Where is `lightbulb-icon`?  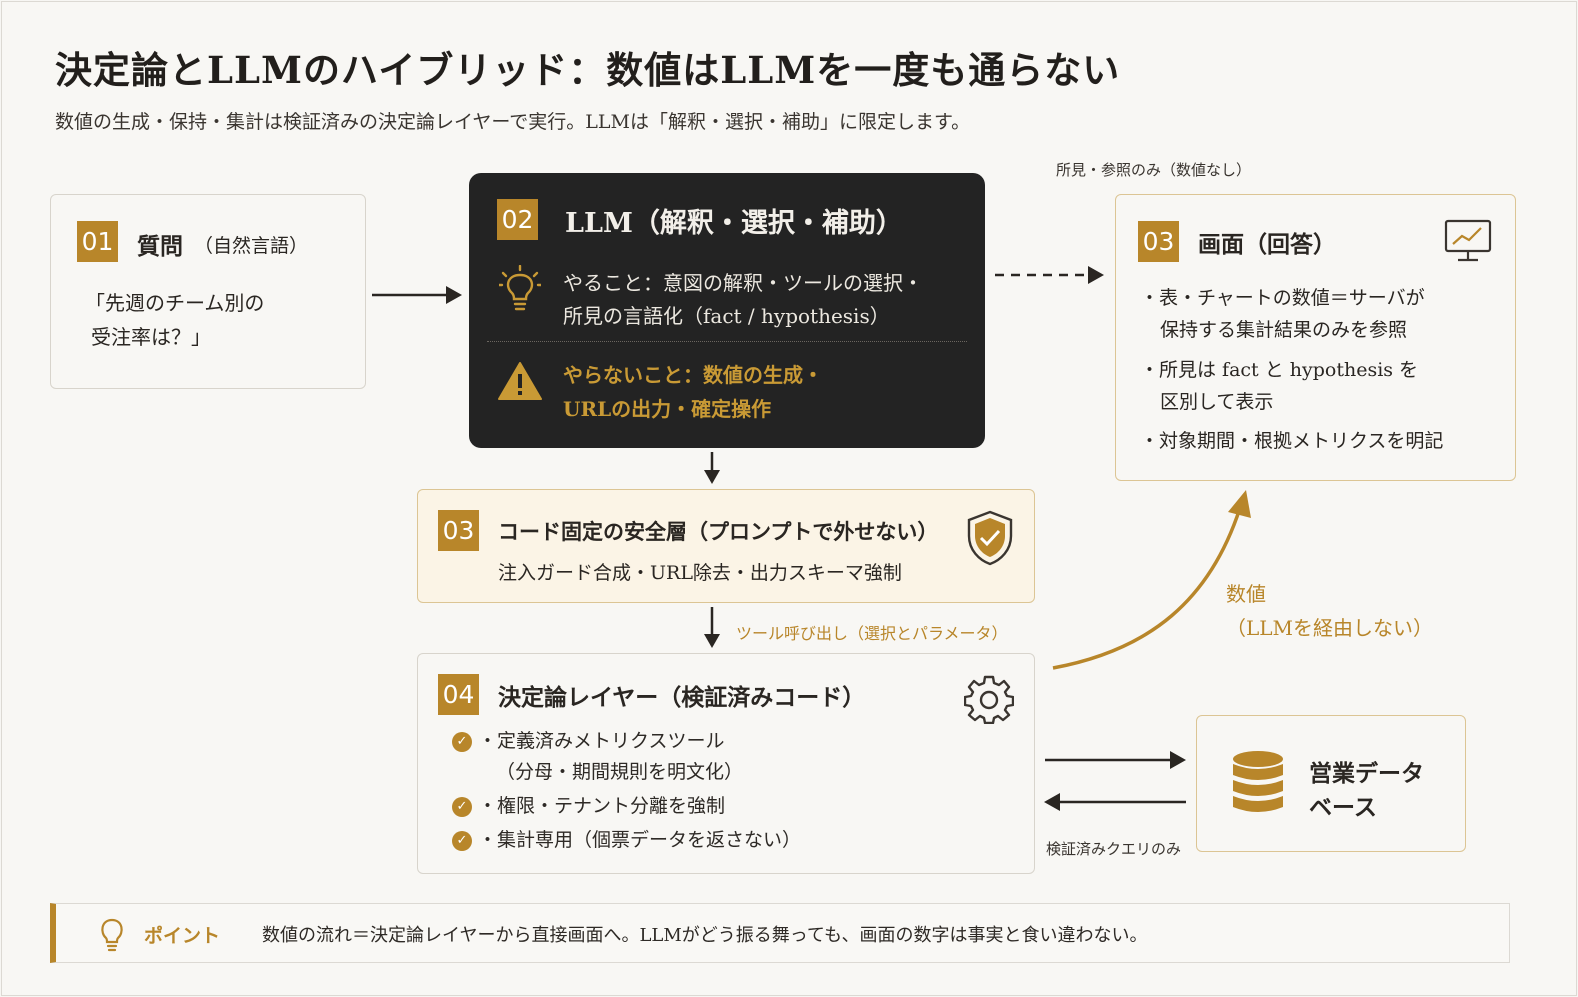
lightbulb-icon is located at coordinates (112, 936).